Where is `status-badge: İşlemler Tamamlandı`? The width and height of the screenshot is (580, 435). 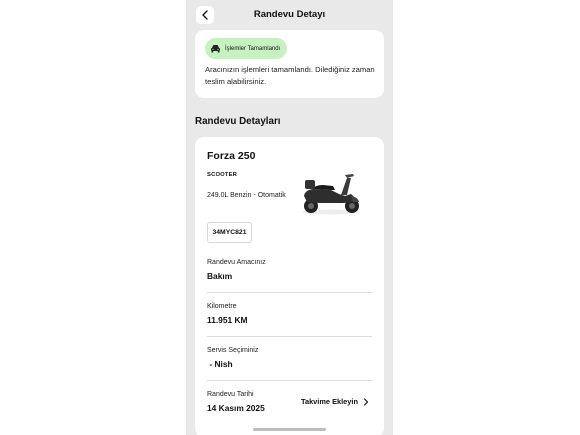 status-badge: İşlemler Tamamlandı is located at coordinates (246, 48).